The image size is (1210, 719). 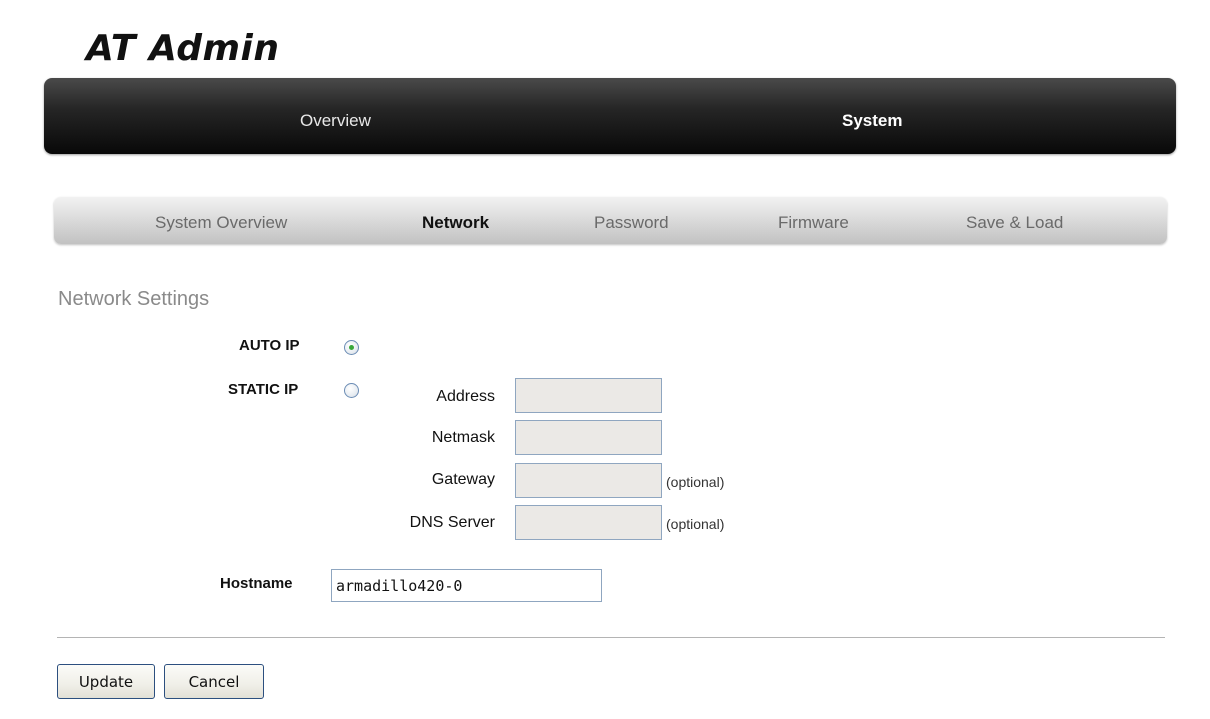 What do you see at coordinates (588, 437) in the screenshot?
I see `netmask-field` at bounding box center [588, 437].